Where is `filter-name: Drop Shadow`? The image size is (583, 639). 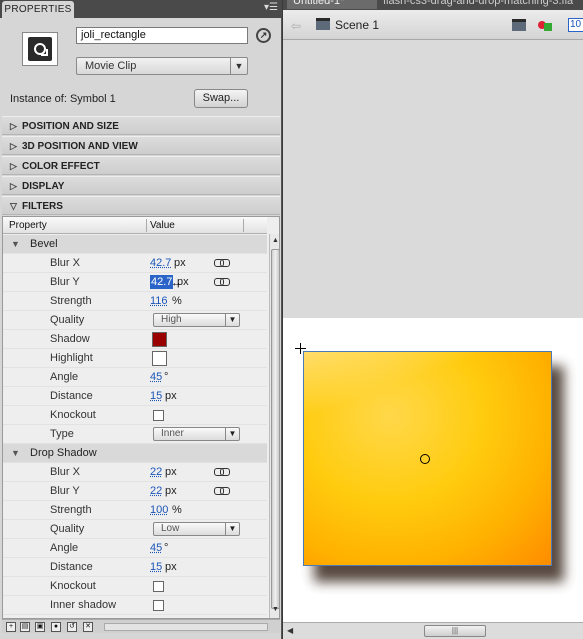 filter-name: Drop Shadow is located at coordinates (63, 453).